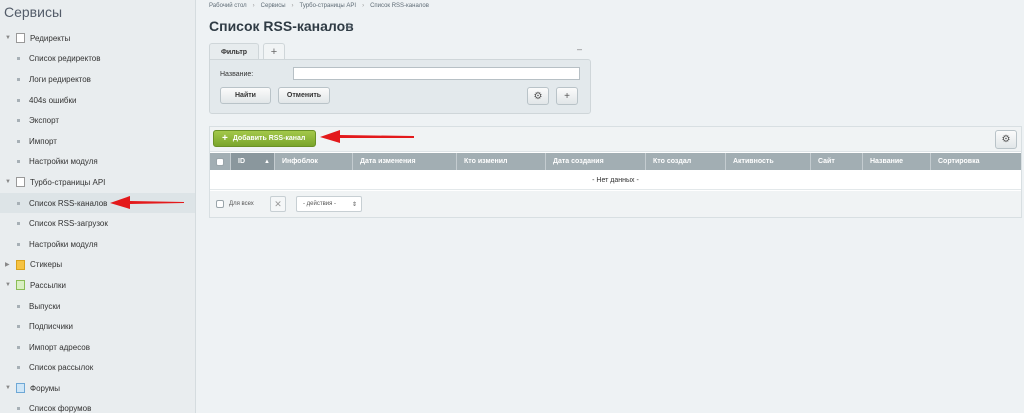 This screenshot has height=413, width=1024. I want to click on sidebar-item-label: 404s ошибки, so click(53, 100).